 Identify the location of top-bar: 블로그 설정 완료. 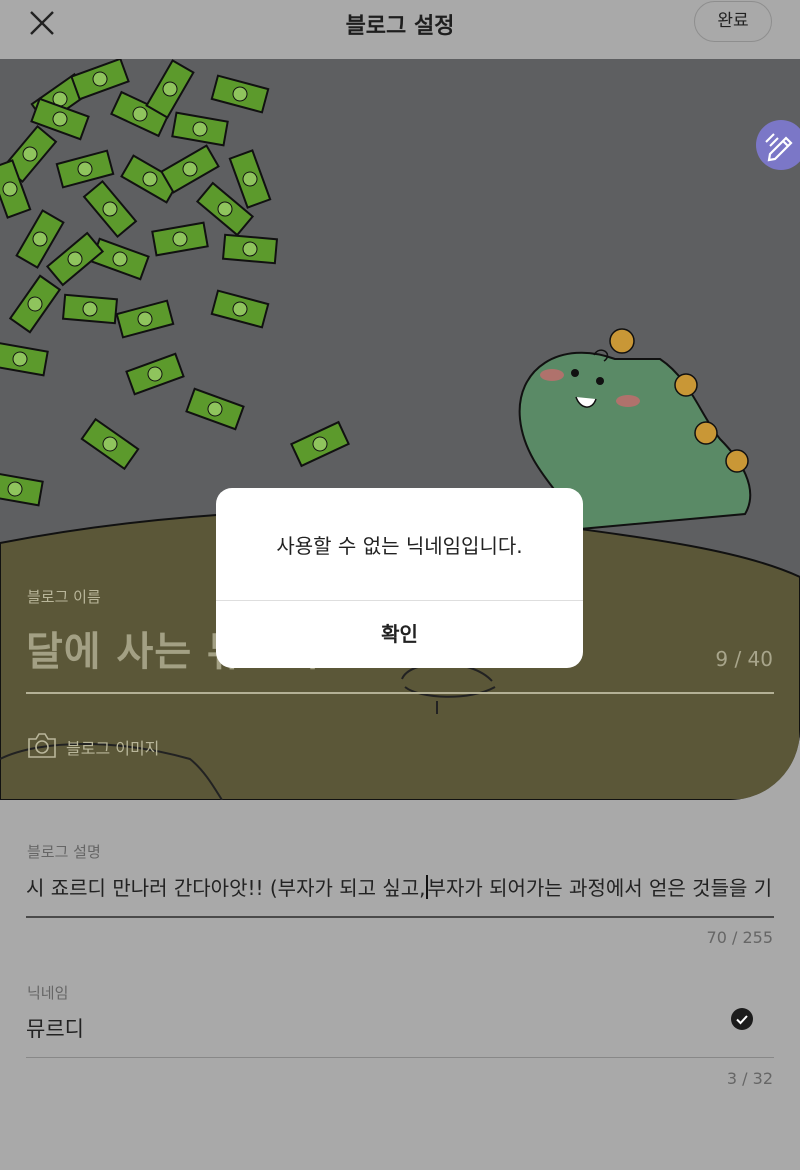
(400, 30).